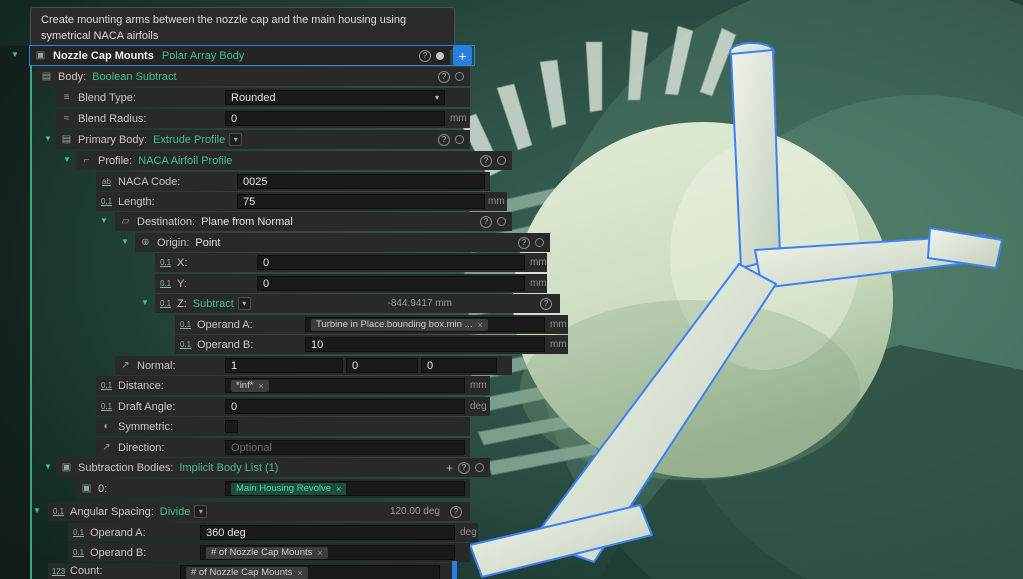 The image size is (1023, 579). What do you see at coordinates (86, 488) in the screenshot?
I see `body-item-icon: ▣` at bounding box center [86, 488].